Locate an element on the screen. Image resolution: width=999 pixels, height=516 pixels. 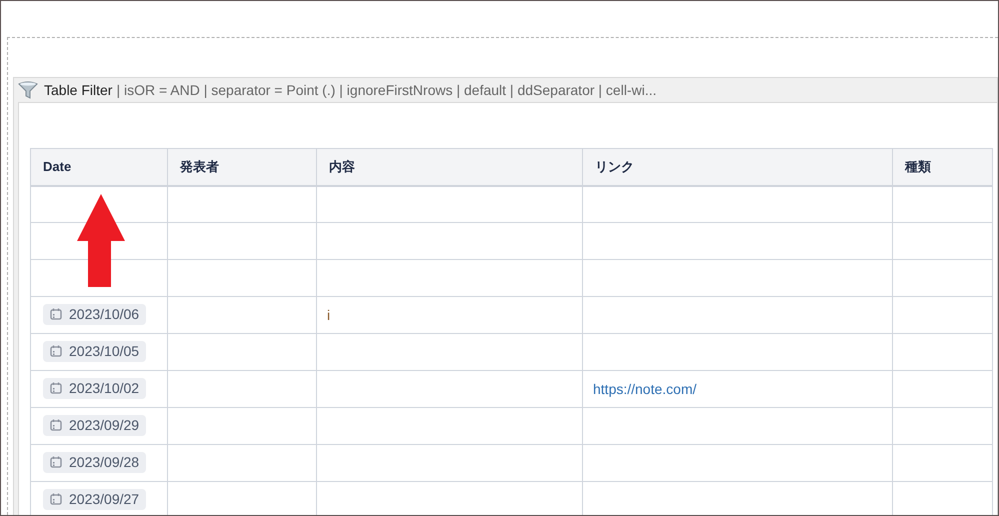
date-badge: 2023/10/05 is located at coordinates (94, 351).